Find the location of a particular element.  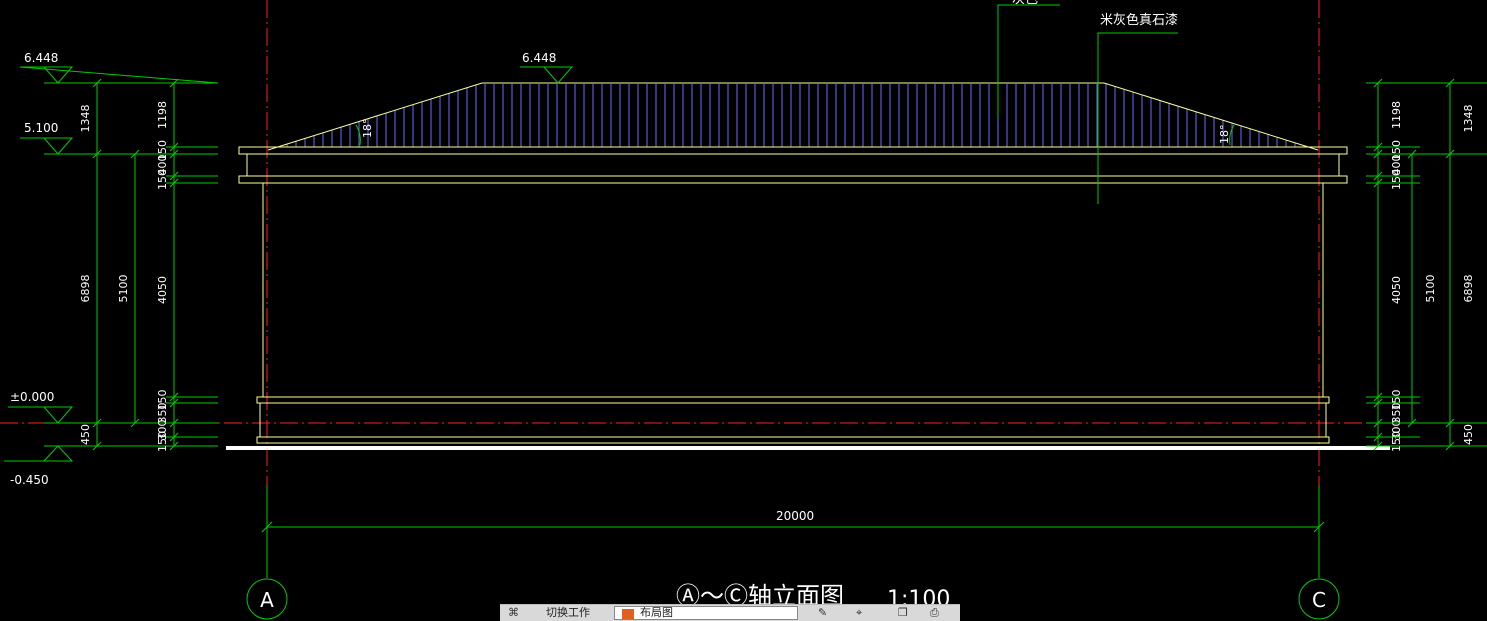

material-note-gray: 灰色 is located at coordinates (1025, 3).